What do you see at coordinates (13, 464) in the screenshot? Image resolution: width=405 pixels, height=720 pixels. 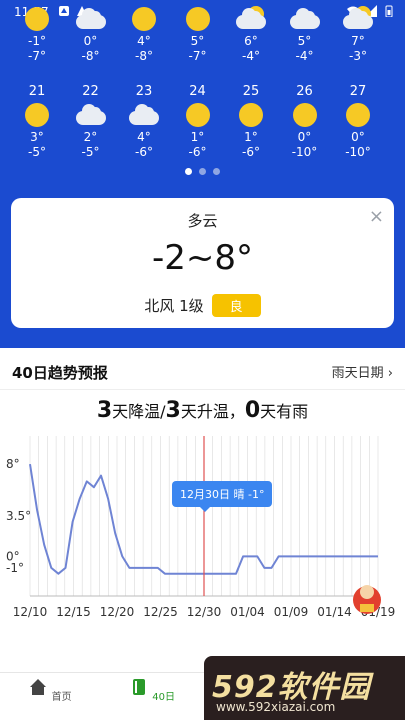 I see `y-tick-label: 8°` at bounding box center [13, 464].